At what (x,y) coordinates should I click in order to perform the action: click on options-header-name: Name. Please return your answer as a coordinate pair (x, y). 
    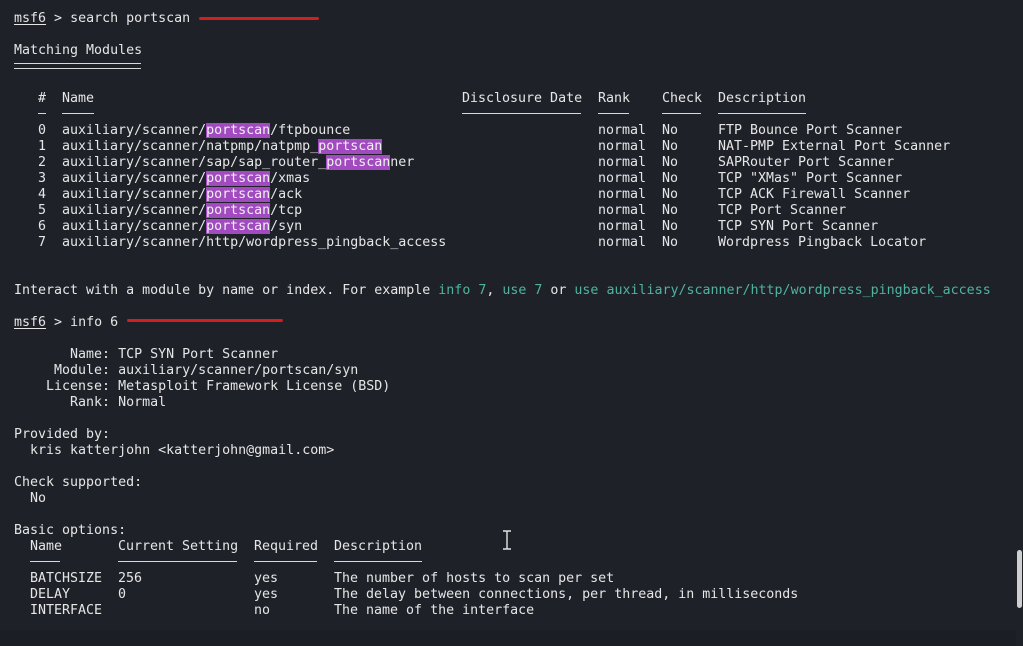
    Looking at the image, I should click on (46, 546).